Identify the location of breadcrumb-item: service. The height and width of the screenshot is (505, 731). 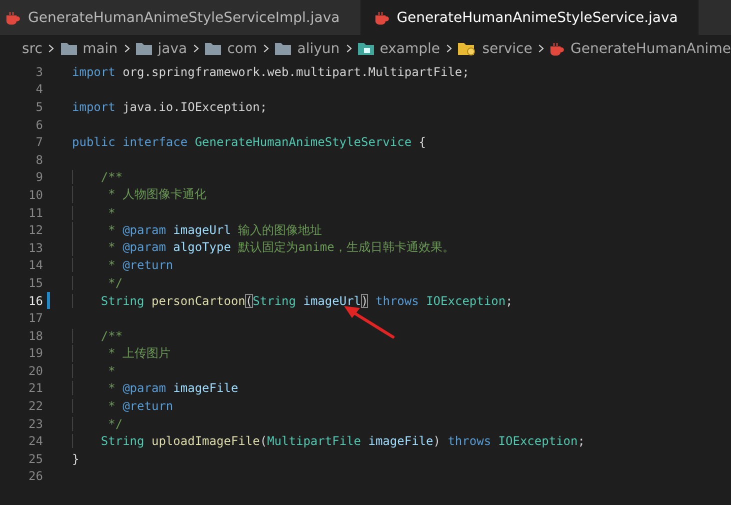
(495, 48).